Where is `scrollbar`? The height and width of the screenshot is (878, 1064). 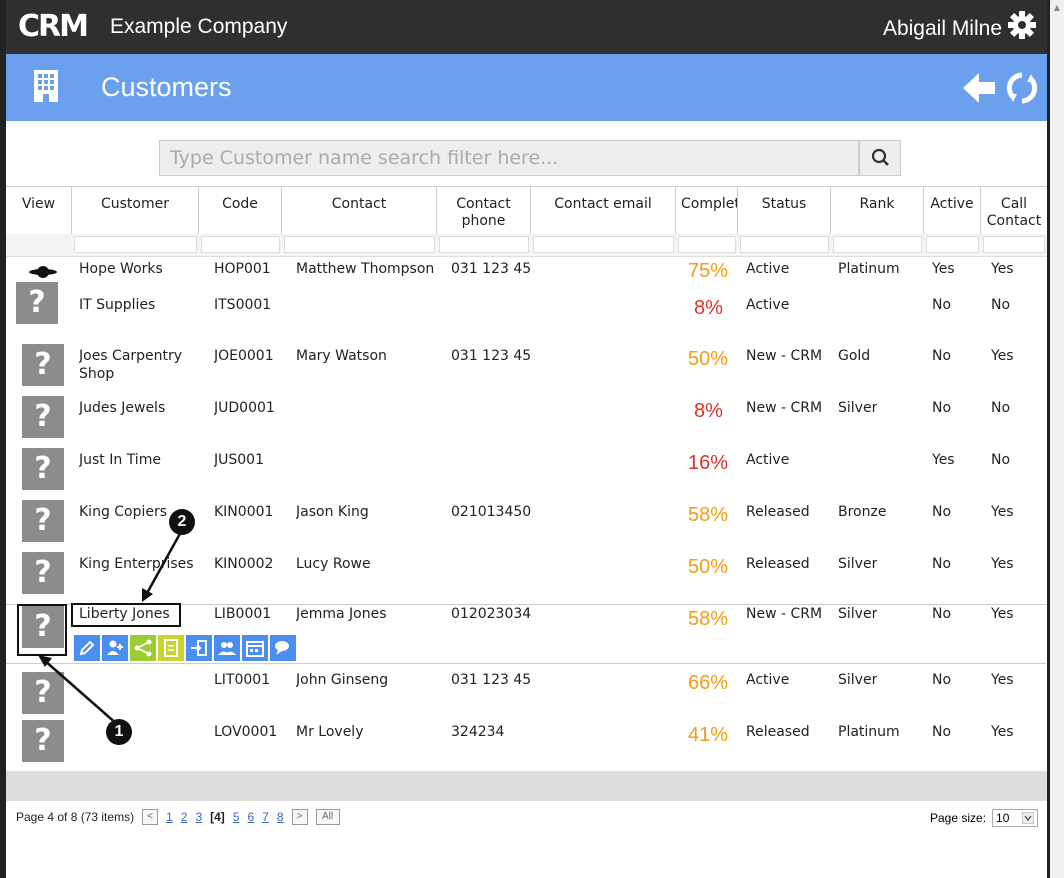 scrollbar is located at coordinates (1057, 439).